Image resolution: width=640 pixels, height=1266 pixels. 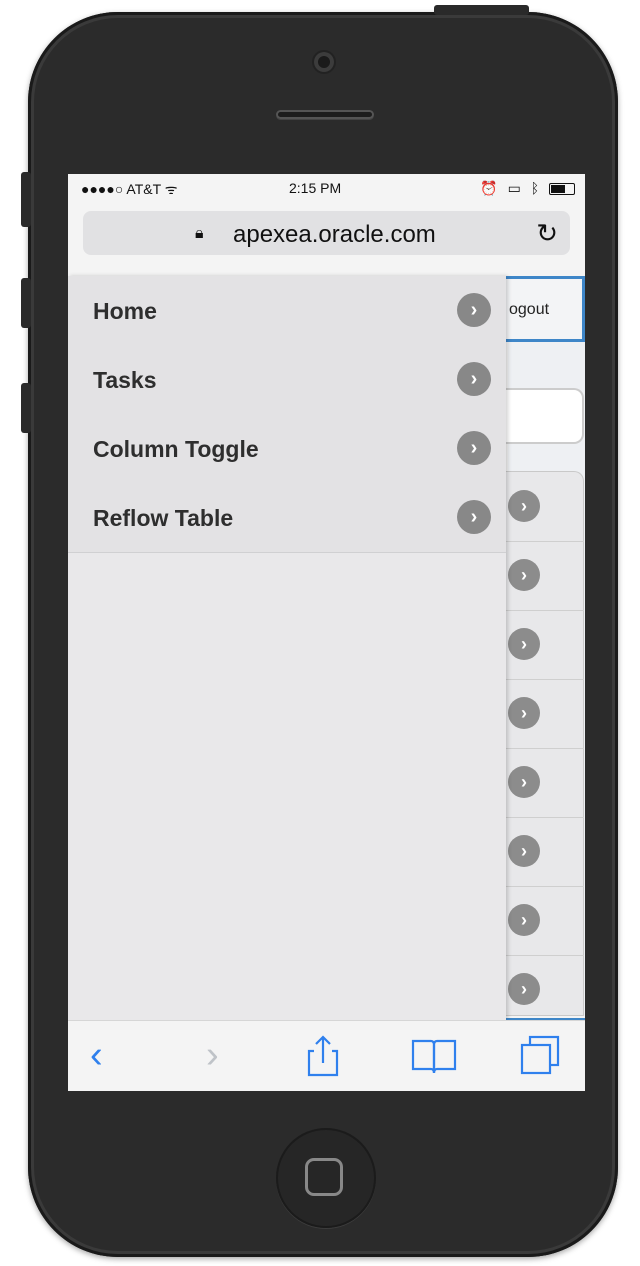 I want to click on airplay-icon: ▭, so click(x=514, y=188).